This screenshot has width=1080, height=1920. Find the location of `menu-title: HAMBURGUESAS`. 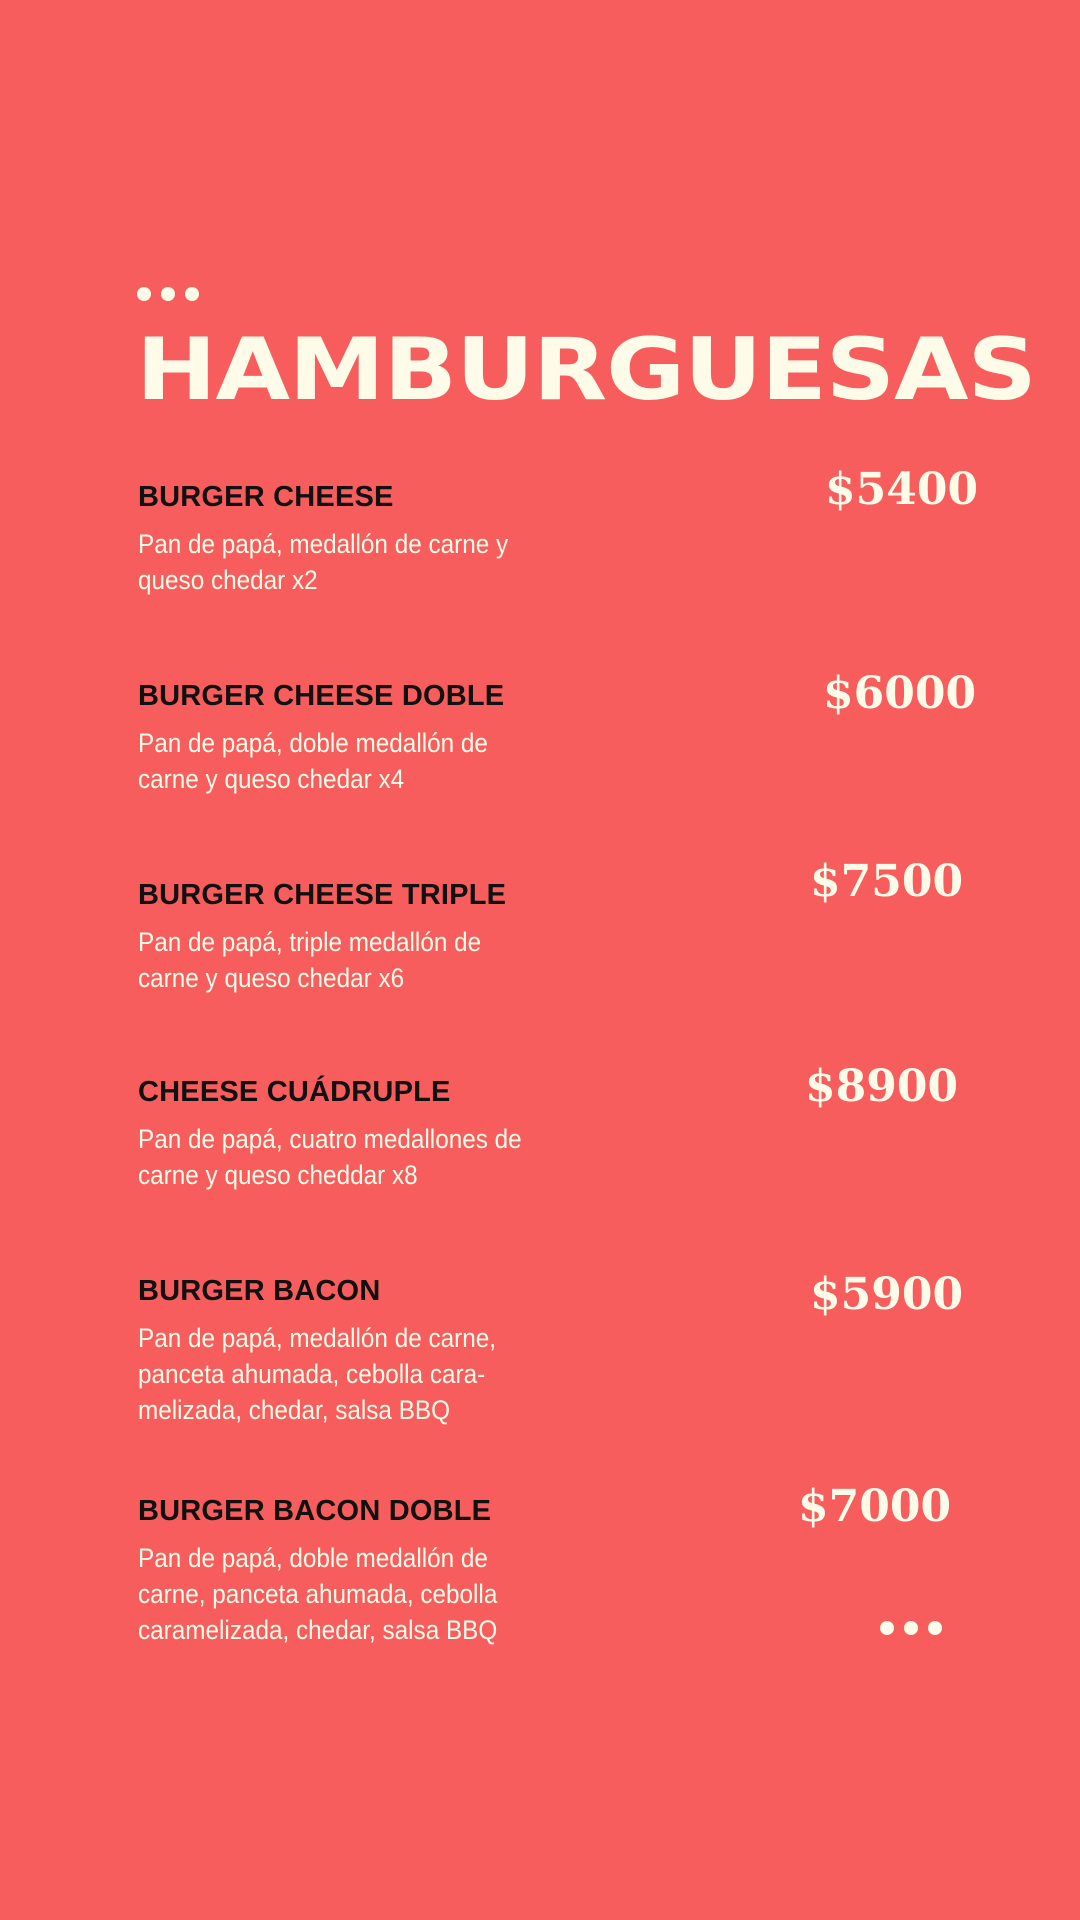

menu-title: HAMBURGUESAS is located at coordinates (586, 370).